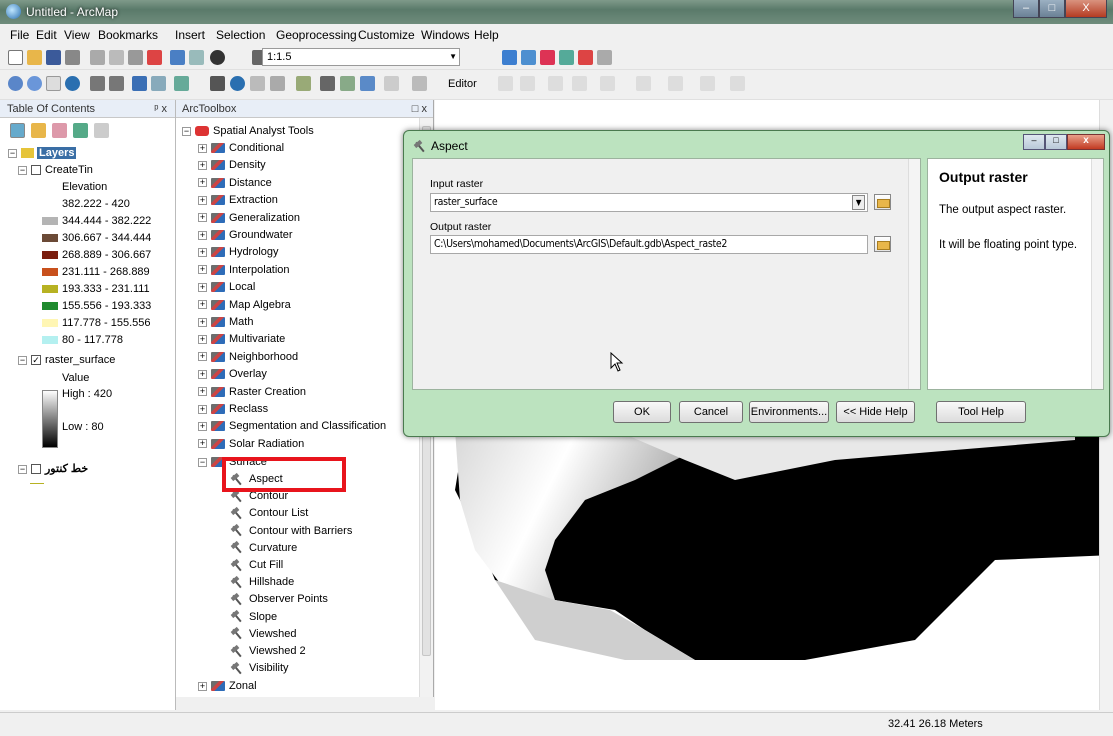  What do you see at coordinates (17, 130) in the screenshot?
I see `list-by-drawing-order-icon` at bounding box center [17, 130].